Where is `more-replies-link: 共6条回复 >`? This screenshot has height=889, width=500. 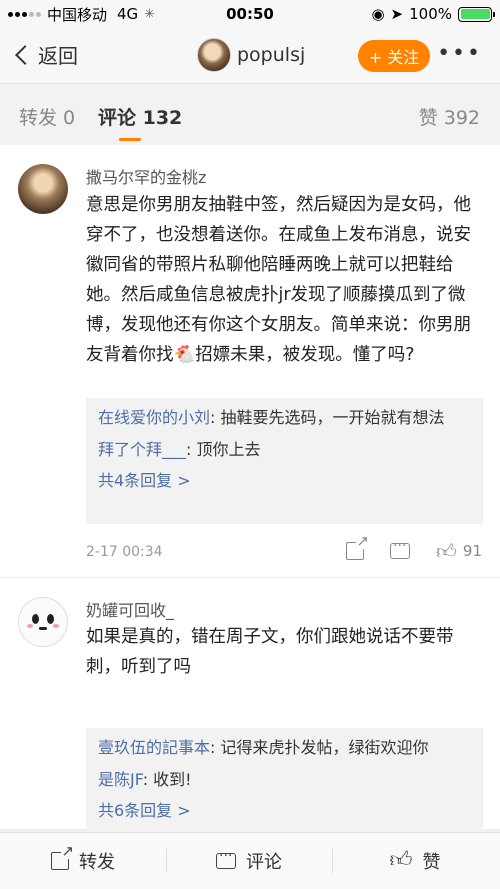 more-replies-link: 共6条回复 > is located at coordinates (284, 811).